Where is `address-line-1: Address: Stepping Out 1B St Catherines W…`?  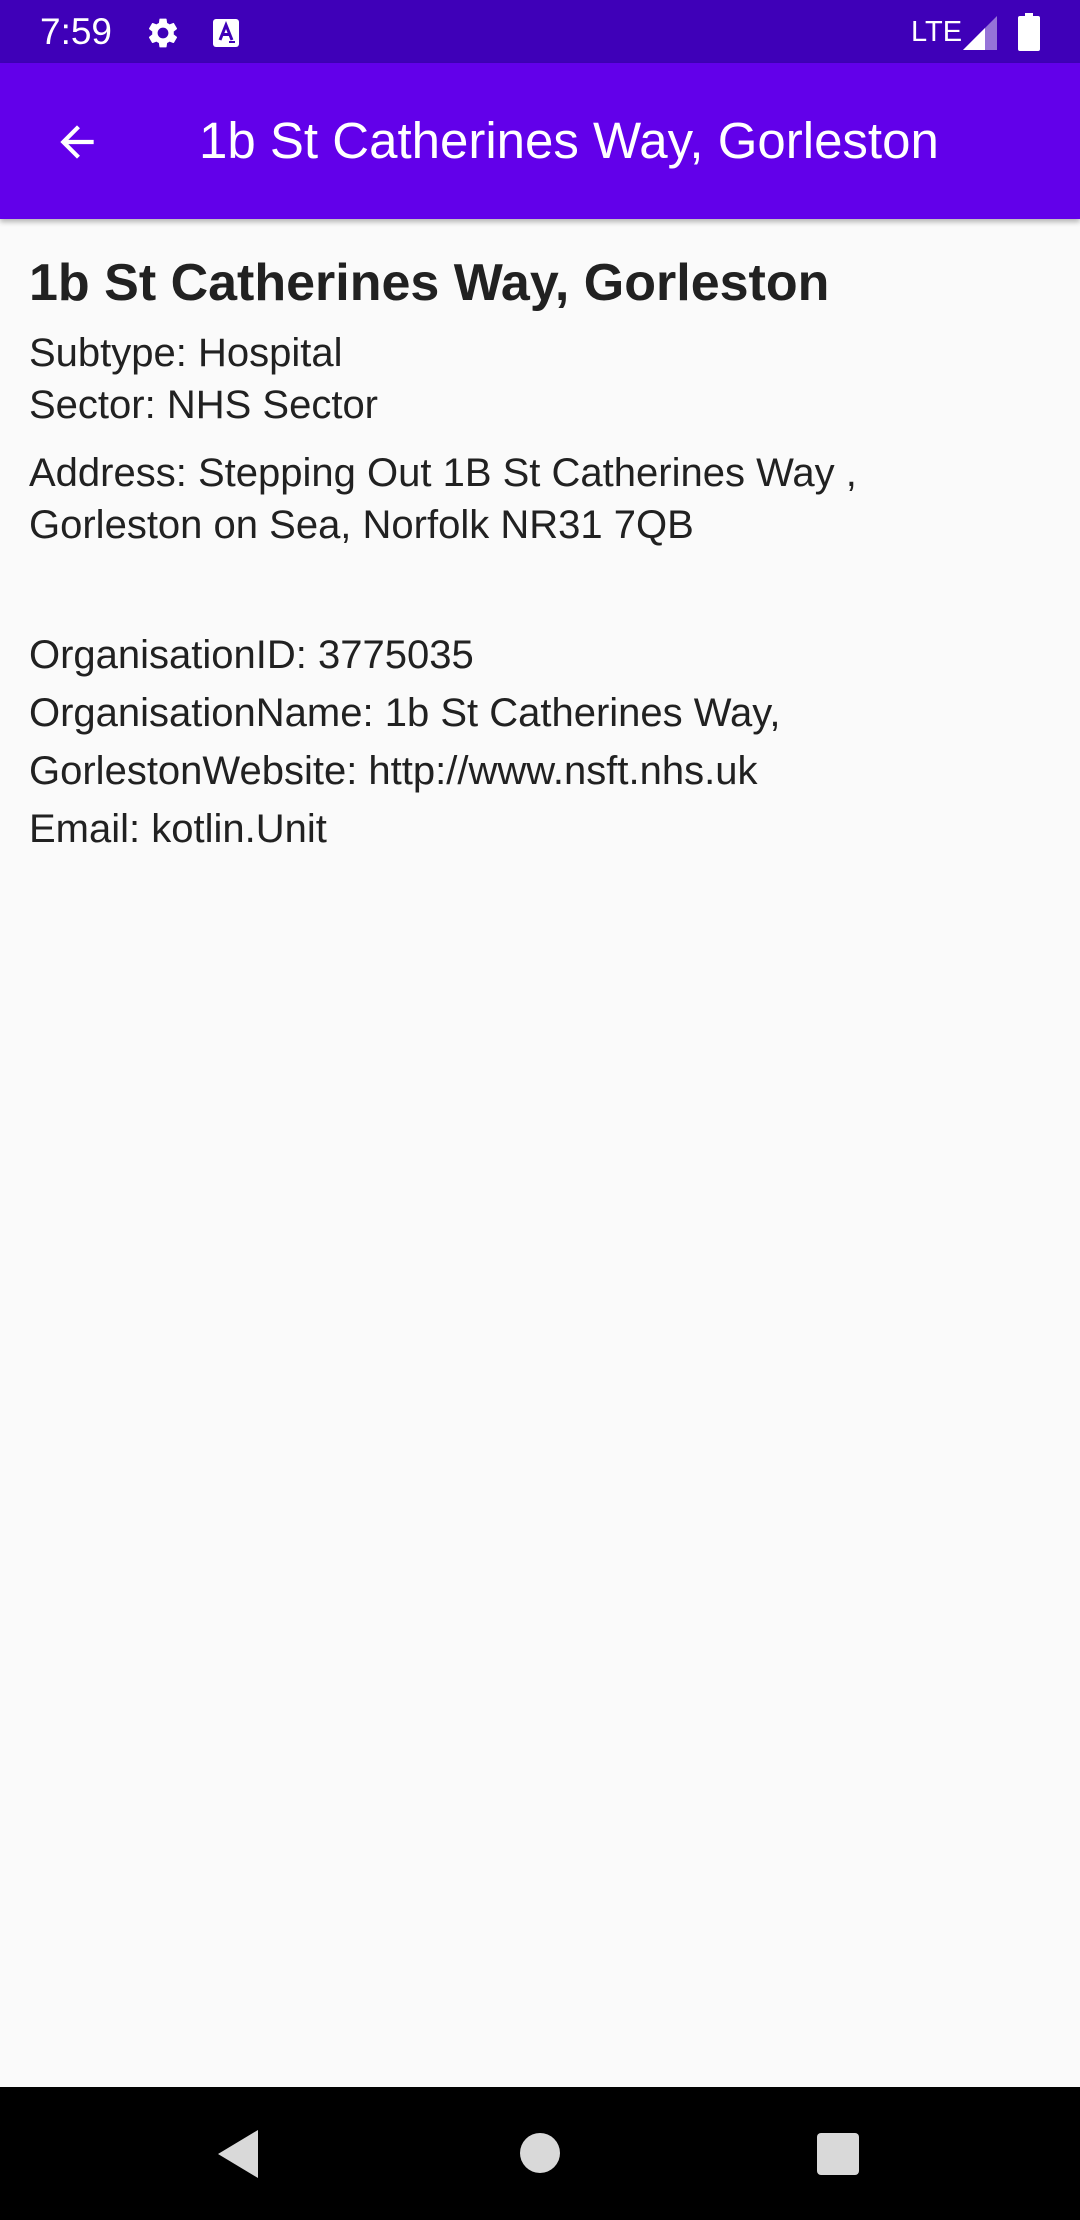
address-line-1: Address: Stepping Out 1B St Catherines W… is located at coordinates (443, 473).